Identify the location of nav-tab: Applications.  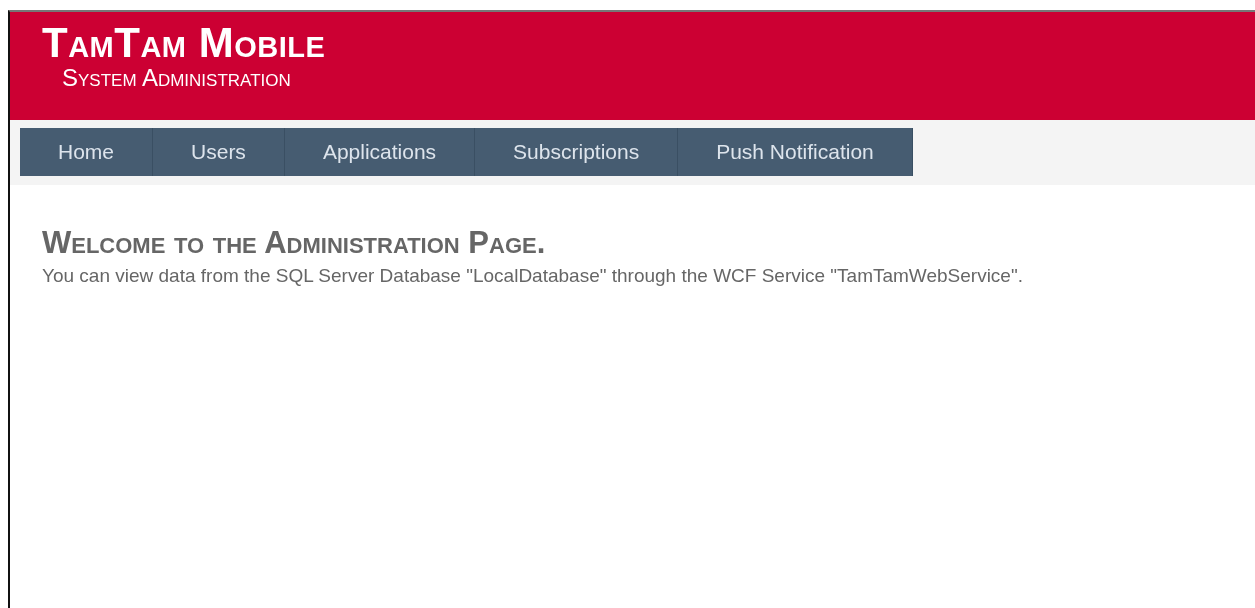
(380, 152).